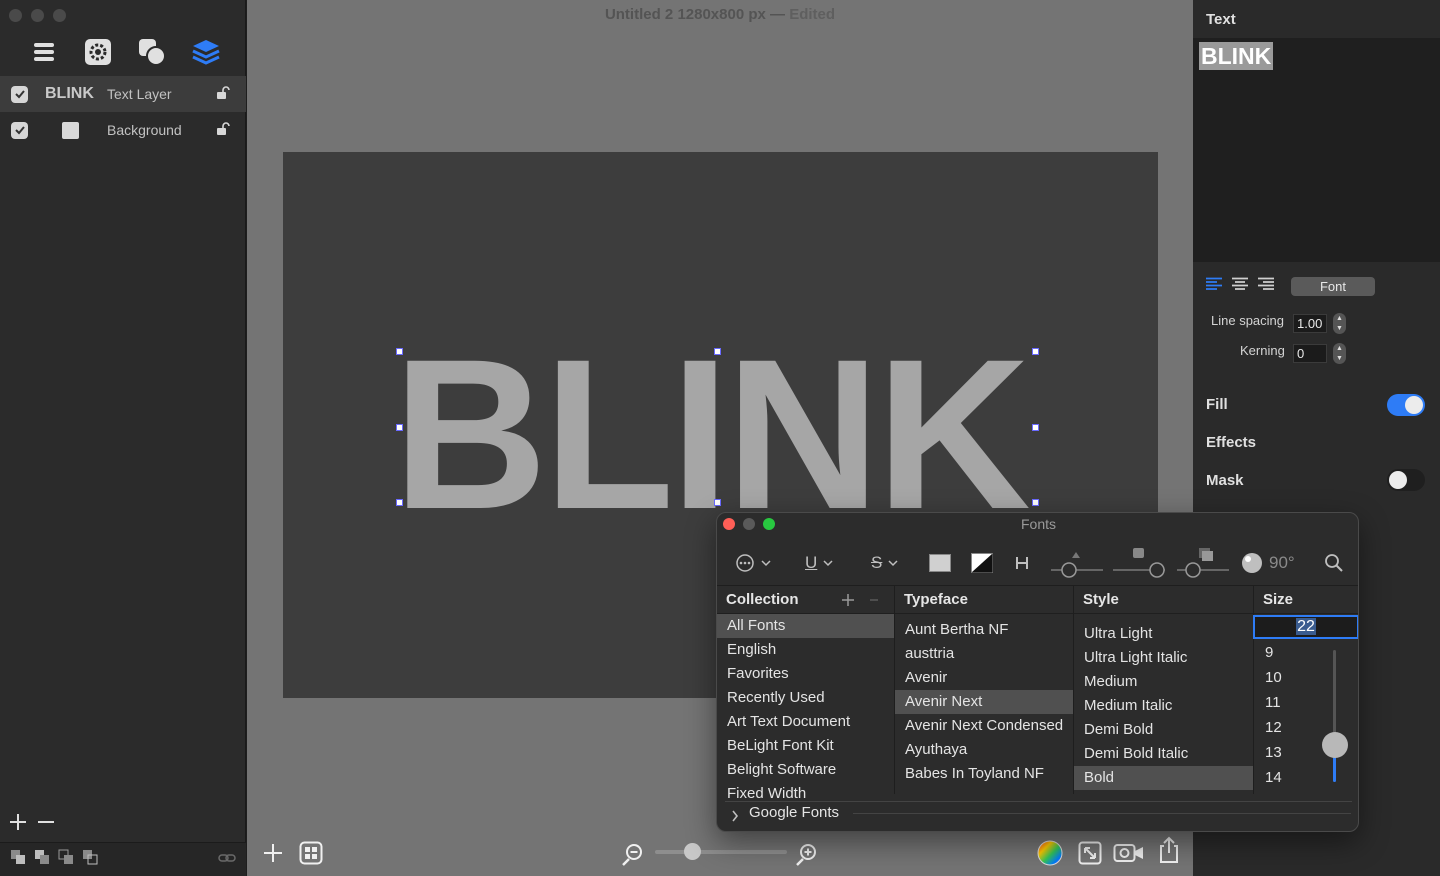 This screenshot has width=1440, height=876. What do you see at coordinates (805, 722) in the screenshot?
I see `collection-item: Art Text Document` at bounding box center [805, 722].